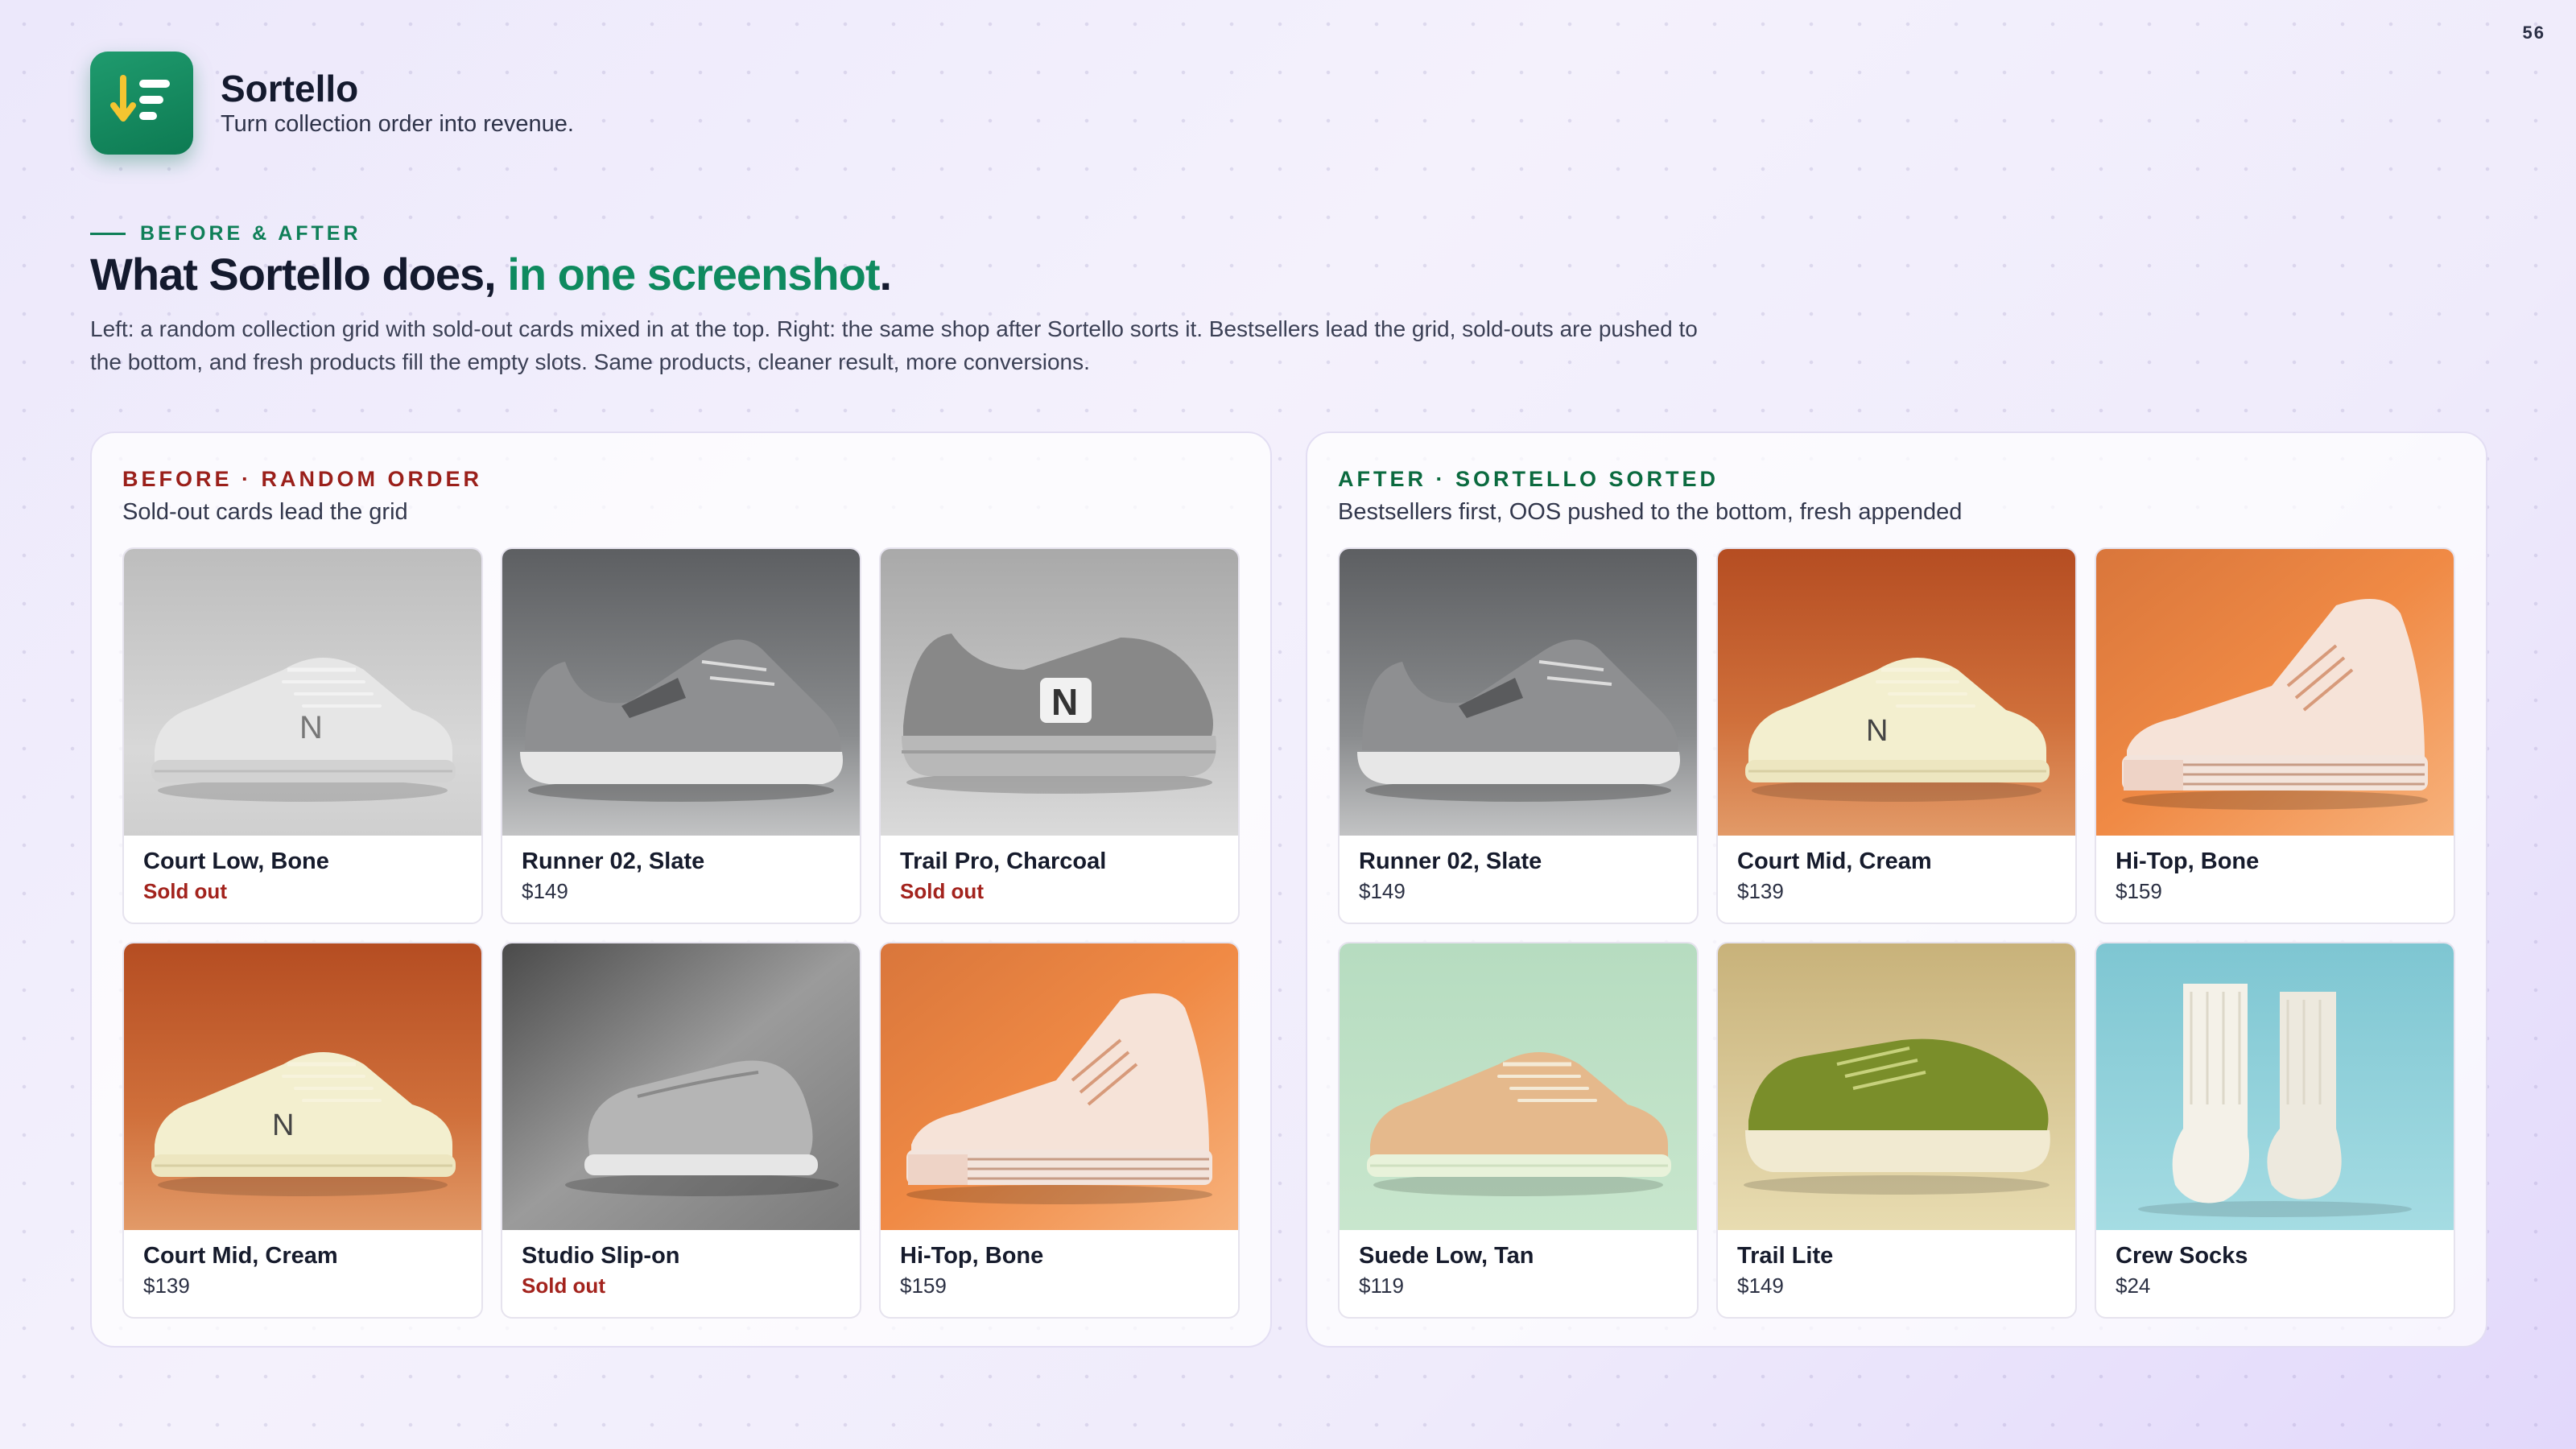 The height and width of the screenshot is (1449, 2576). Describe the element at coordinates (299, 274) in the screenshot. I see `headline-main: What Sortello does,` at that location.